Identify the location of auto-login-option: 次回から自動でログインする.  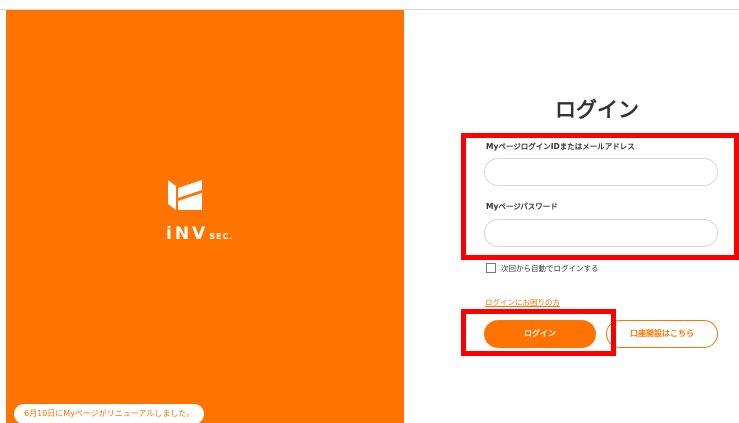
(542, 268).